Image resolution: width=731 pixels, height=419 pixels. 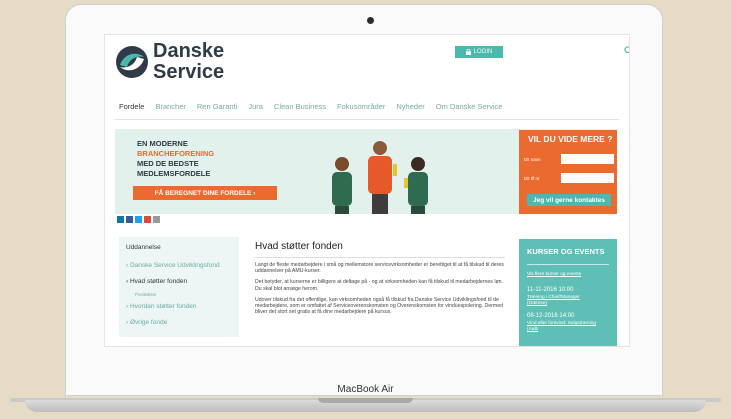 What do you see at coordinates (120, 219) in the screenshot?
I see `linkedin-icon` at bounding box center [120, 219].